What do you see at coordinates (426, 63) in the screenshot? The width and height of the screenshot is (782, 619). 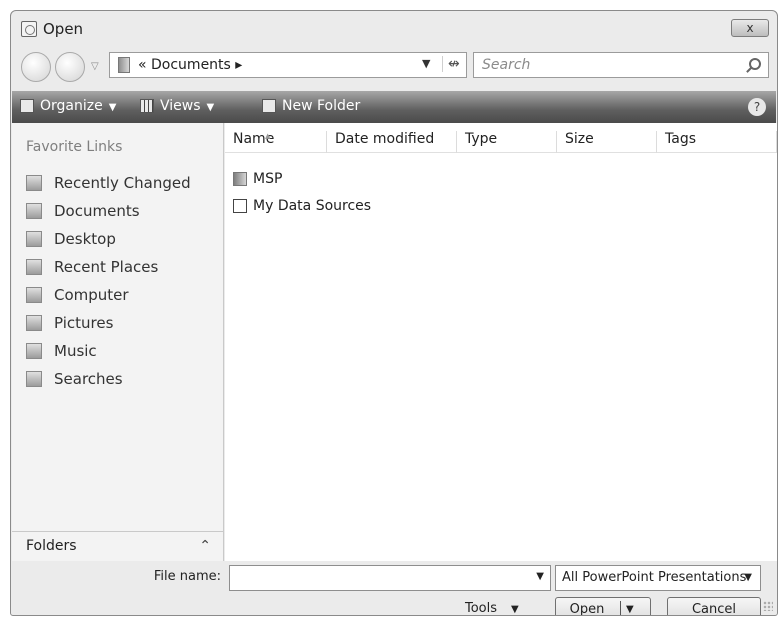 I see `address-dropdown-icon: ▼` at bounding box center [426, 63].